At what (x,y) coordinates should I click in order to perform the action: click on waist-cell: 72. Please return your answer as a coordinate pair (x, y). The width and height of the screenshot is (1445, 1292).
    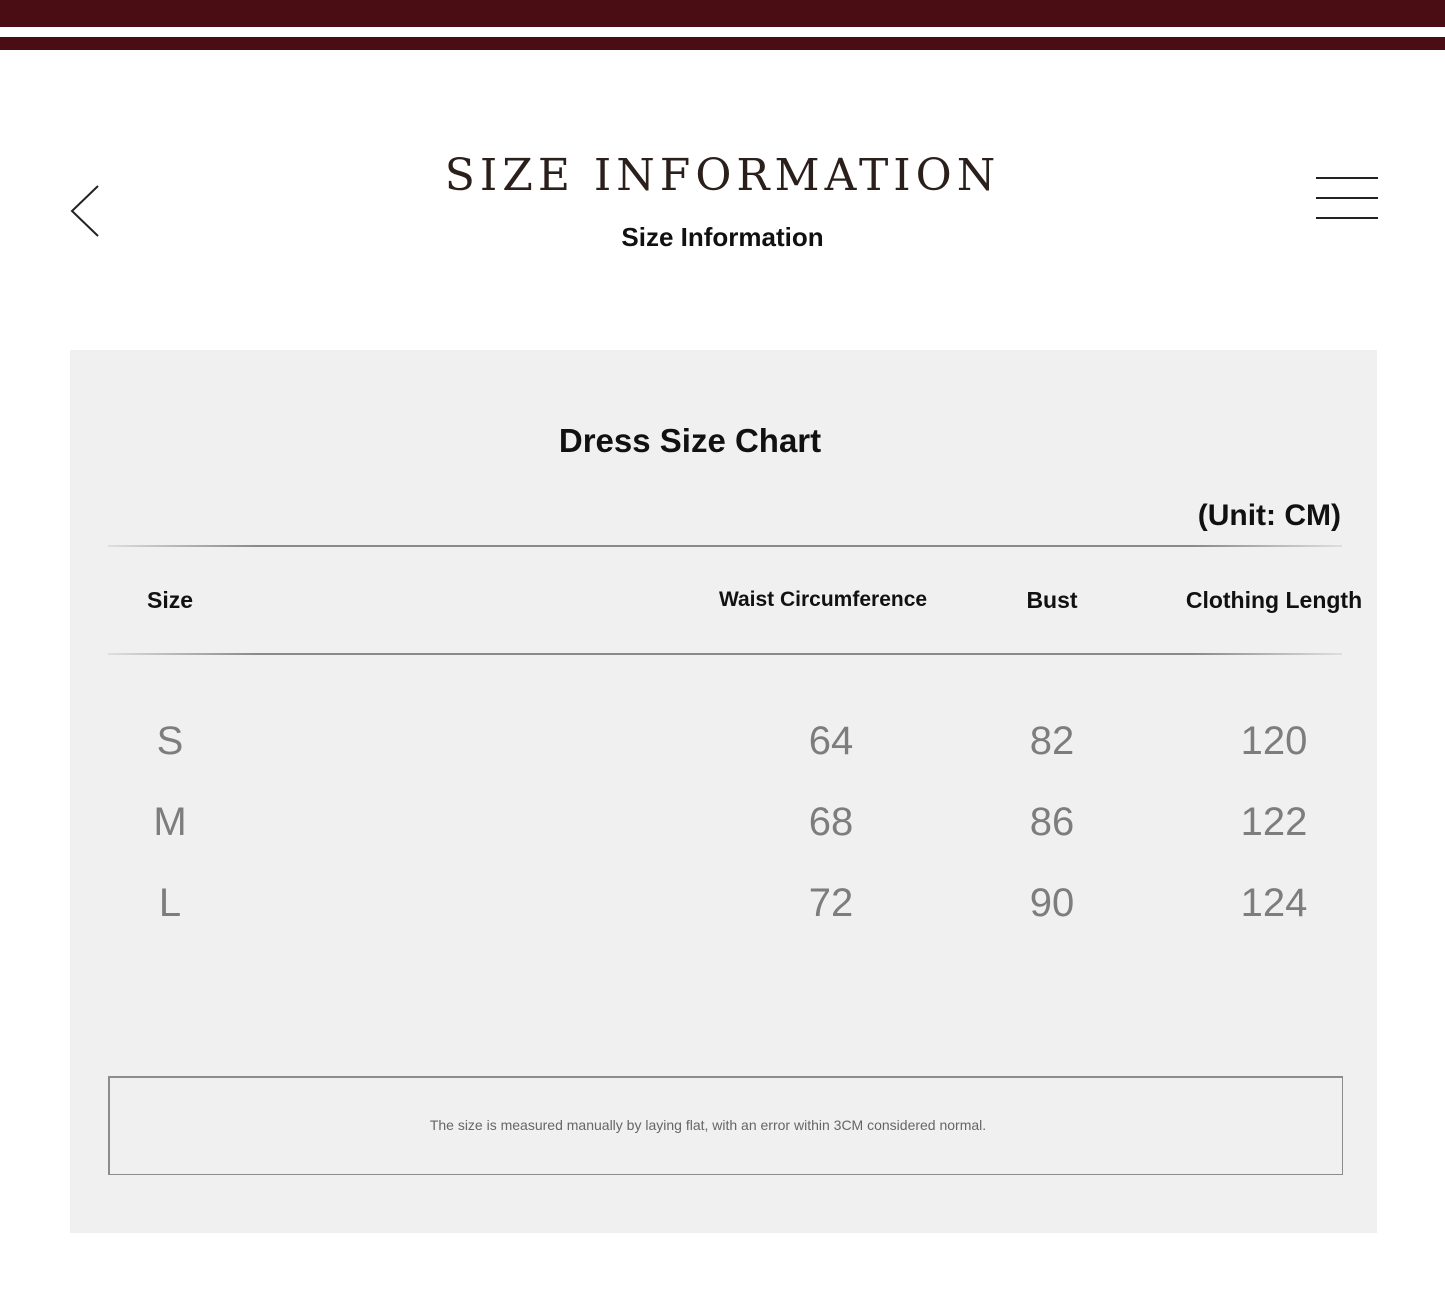
    Looking at the image, I should click on (831, 903).